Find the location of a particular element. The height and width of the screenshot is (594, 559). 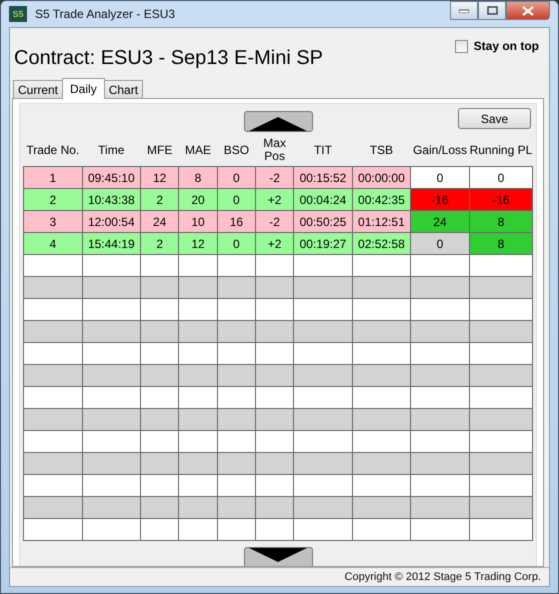

column-header: TSB is located at coordinates (381, 150).